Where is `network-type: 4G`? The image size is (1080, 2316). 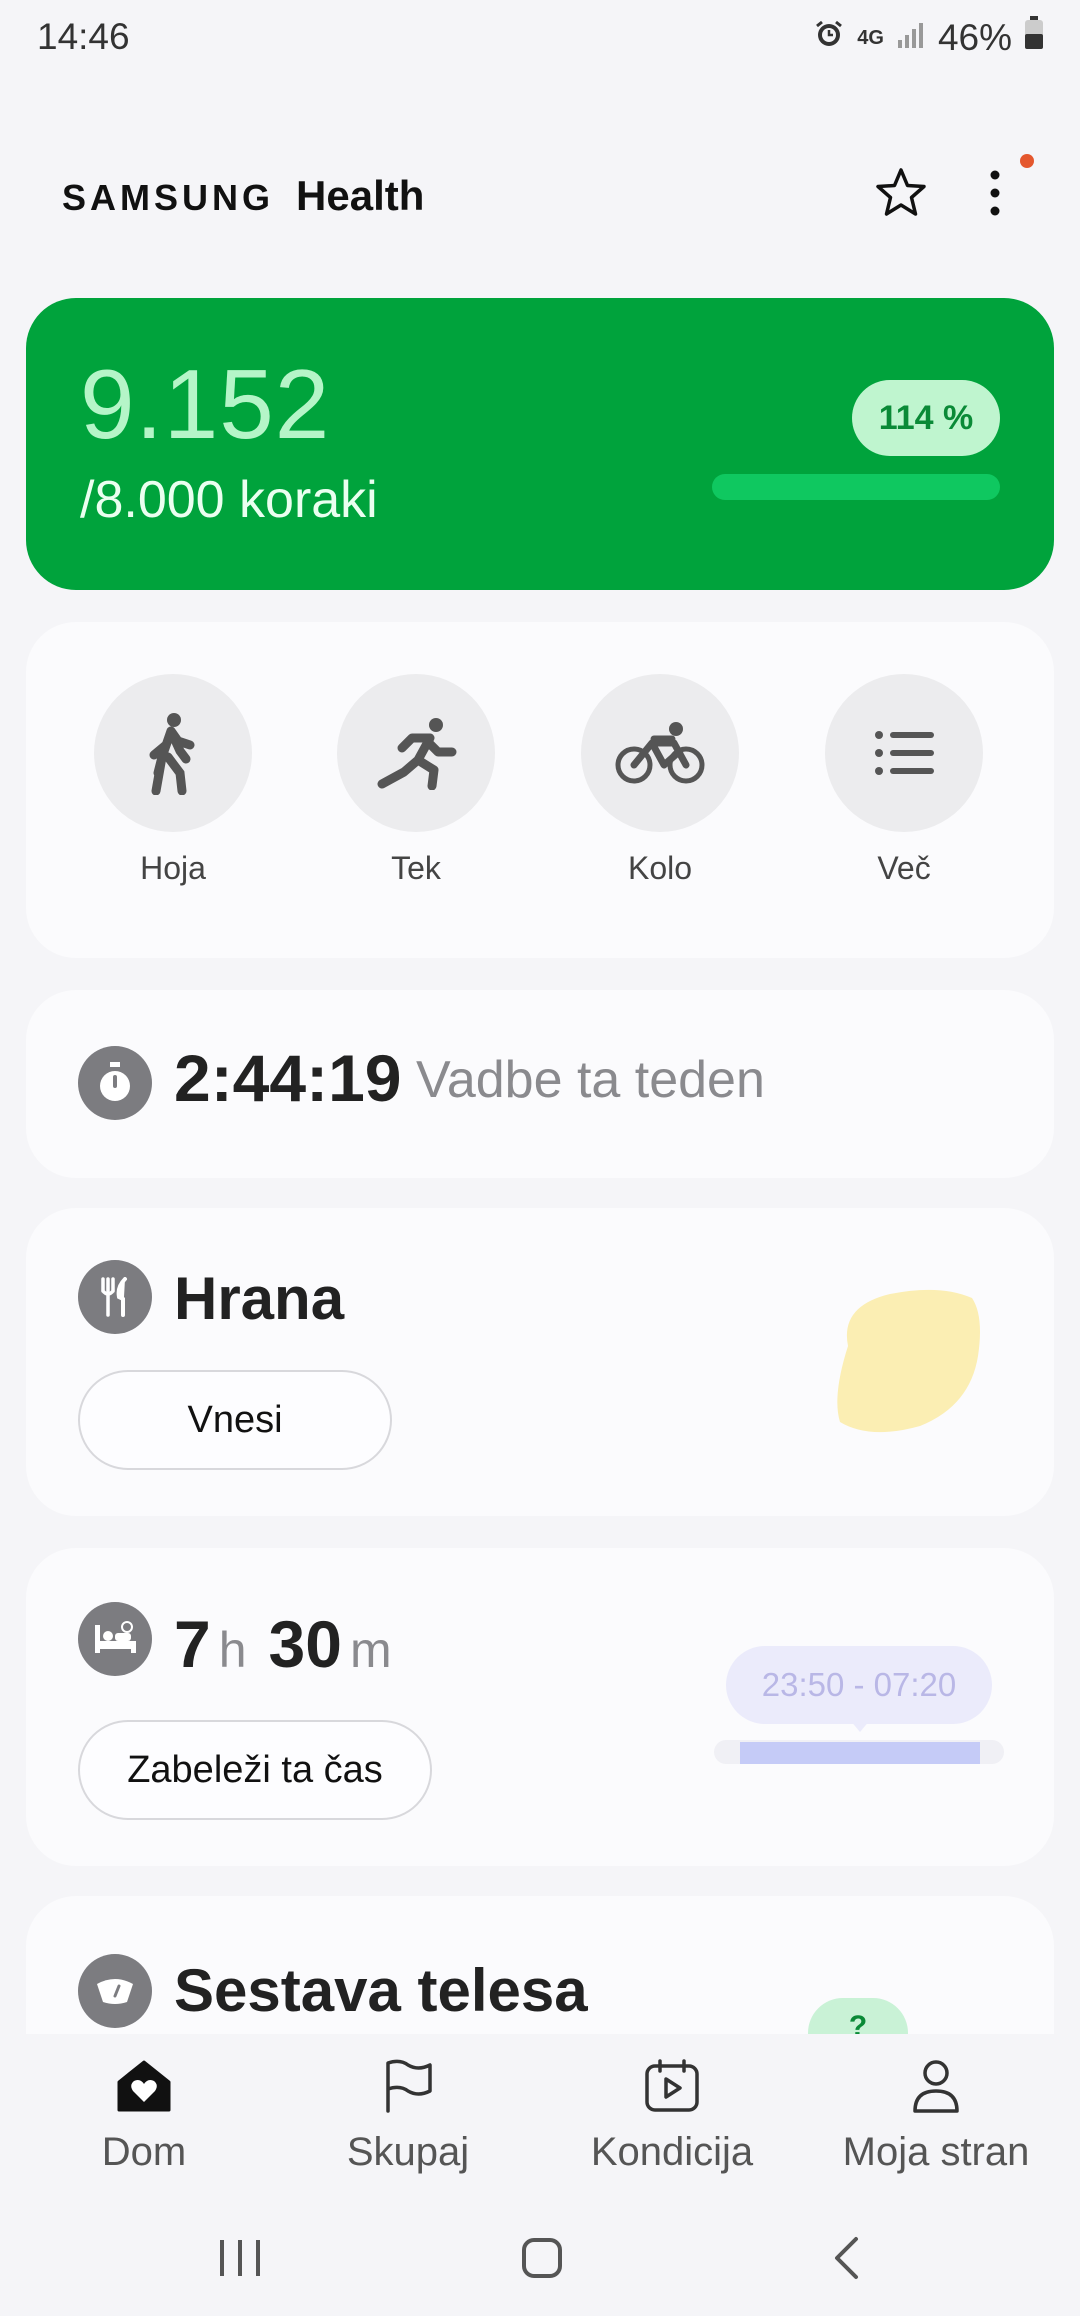
network-type: 4G is located at coordinates (870, 37).